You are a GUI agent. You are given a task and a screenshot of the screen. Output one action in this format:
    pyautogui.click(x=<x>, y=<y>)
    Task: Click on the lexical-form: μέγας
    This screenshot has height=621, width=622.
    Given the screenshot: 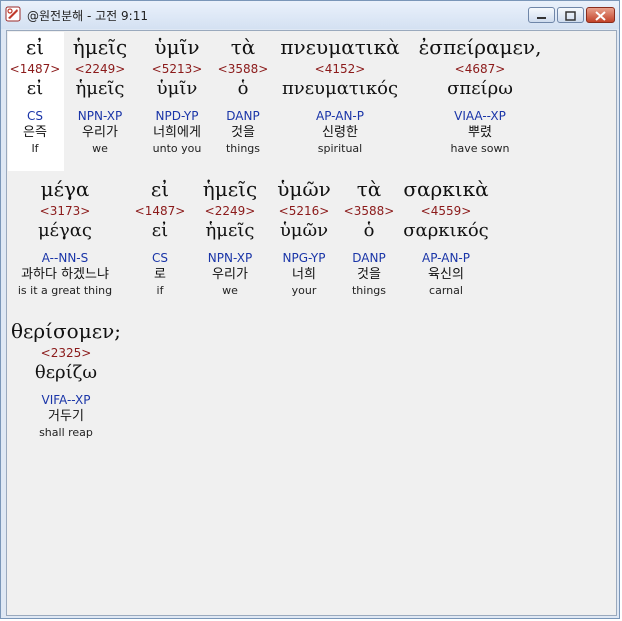 What is the action you would take?
    pyautogui.click(x=65, y=230)
    